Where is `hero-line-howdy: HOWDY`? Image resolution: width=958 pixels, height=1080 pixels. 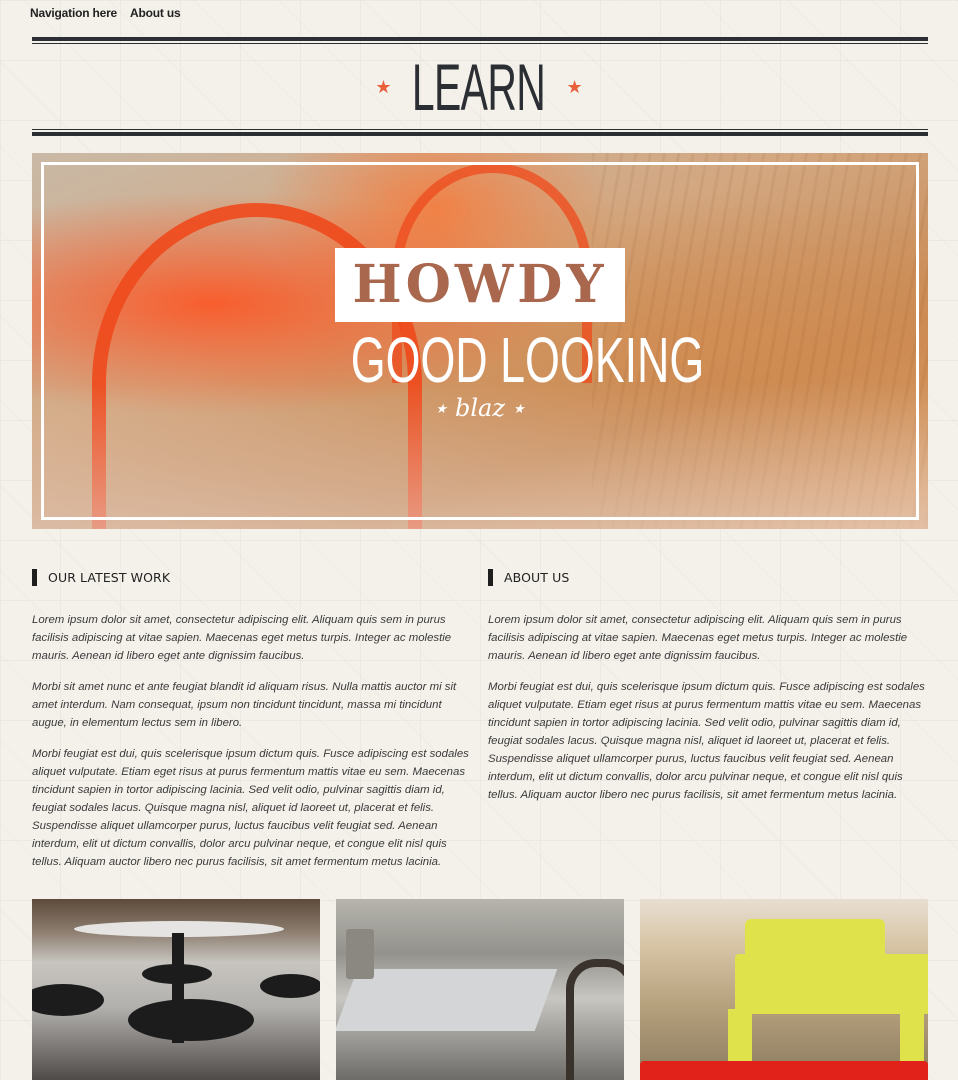
hero-line-howdy: HOWDY is located at coordinates (480, 284).